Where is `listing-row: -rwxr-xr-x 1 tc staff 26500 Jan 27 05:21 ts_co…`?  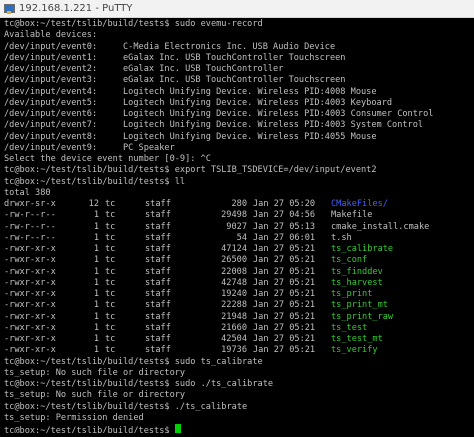
listing-row: -rwxr-xr-x 1 tc staff 26500 Jan 27 05:21 ts_co… is located at coordinates (235, 260).